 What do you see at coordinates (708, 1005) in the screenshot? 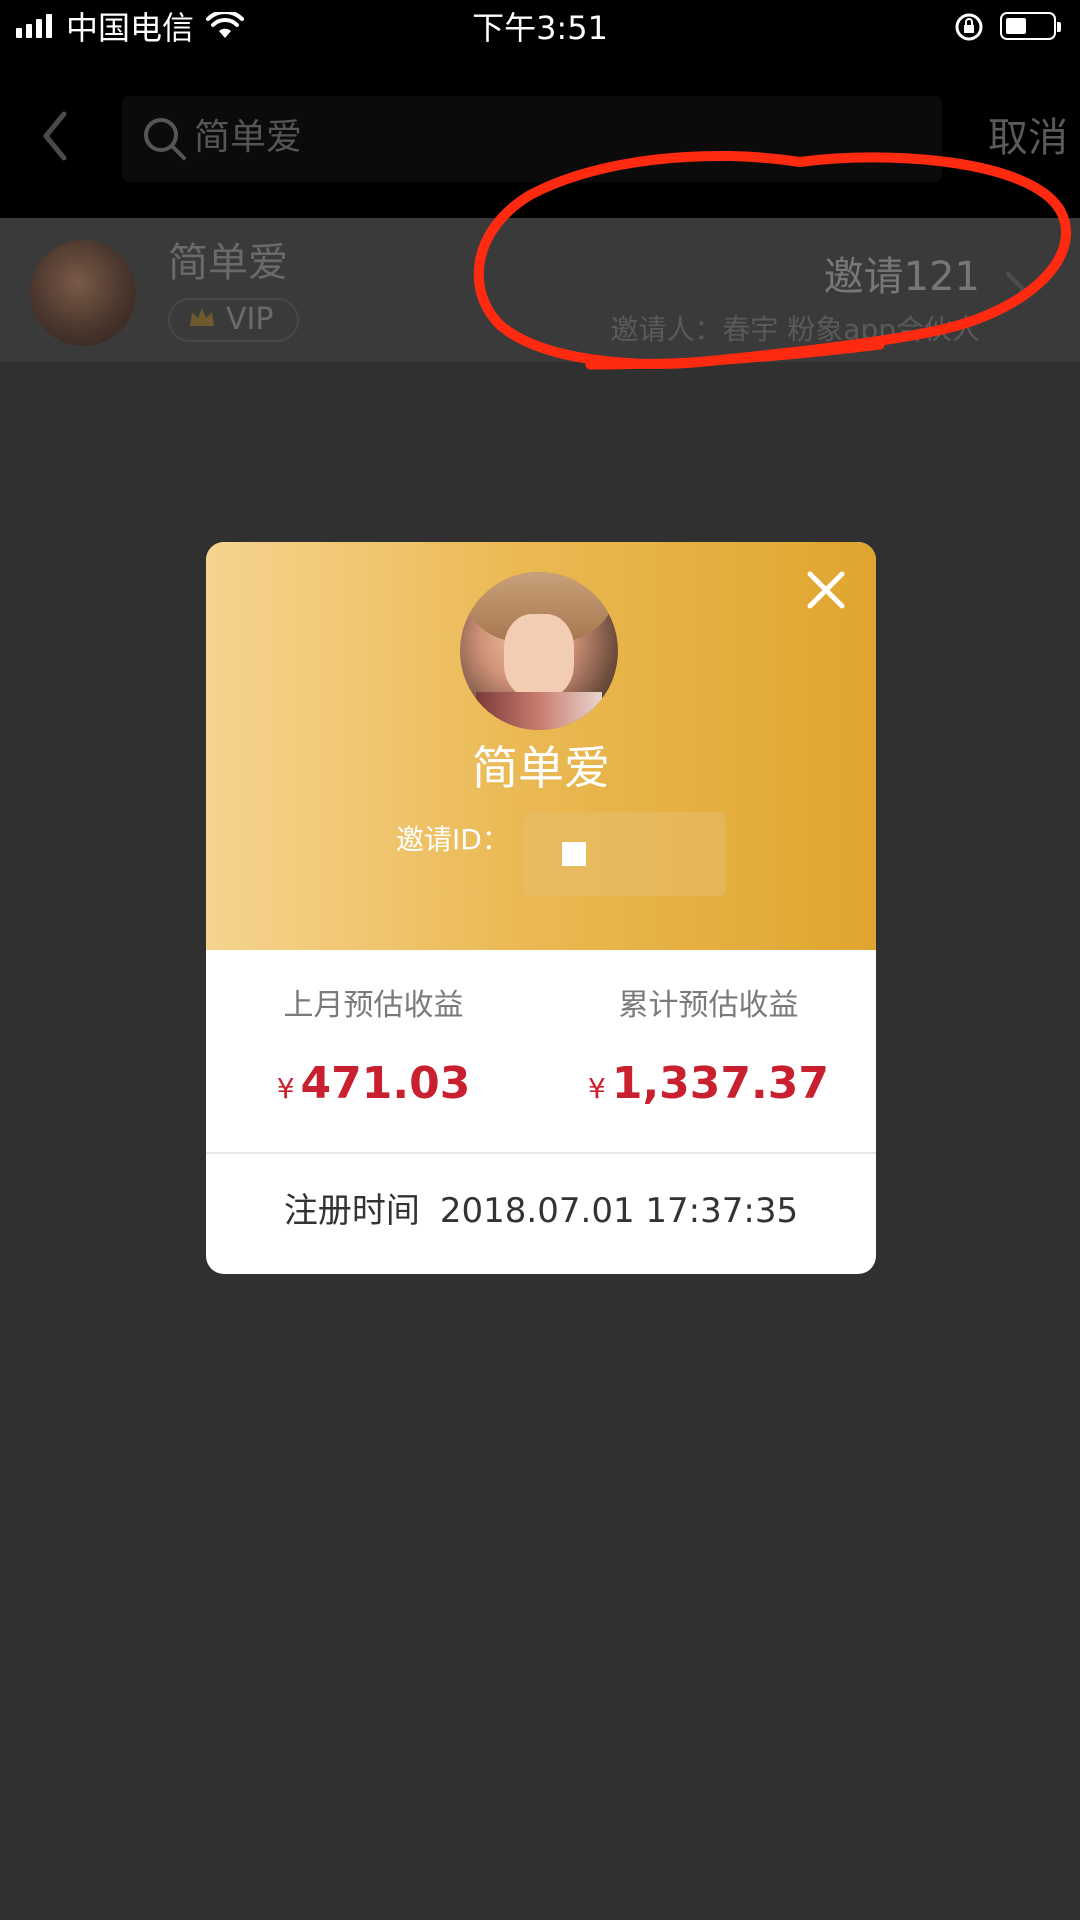
I see `total-label: 累计预估收益` at bounding box center [708, 1005].